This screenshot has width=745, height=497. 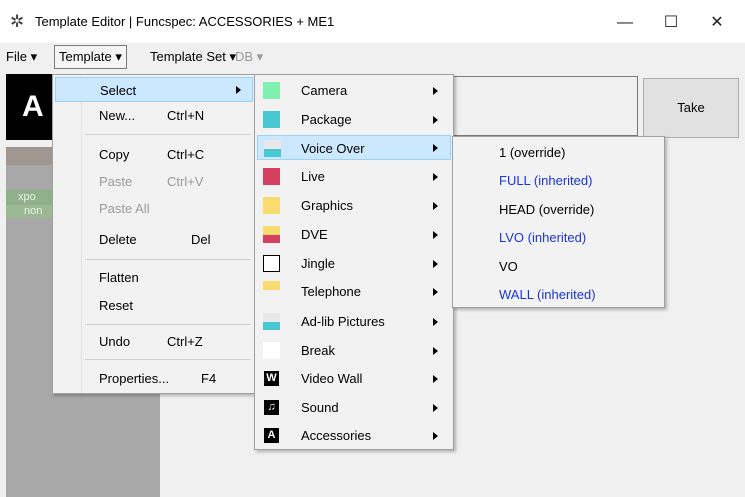 I want to click on submenu-item-label: Ad-lib Pictures, so click(x=343, y=321).